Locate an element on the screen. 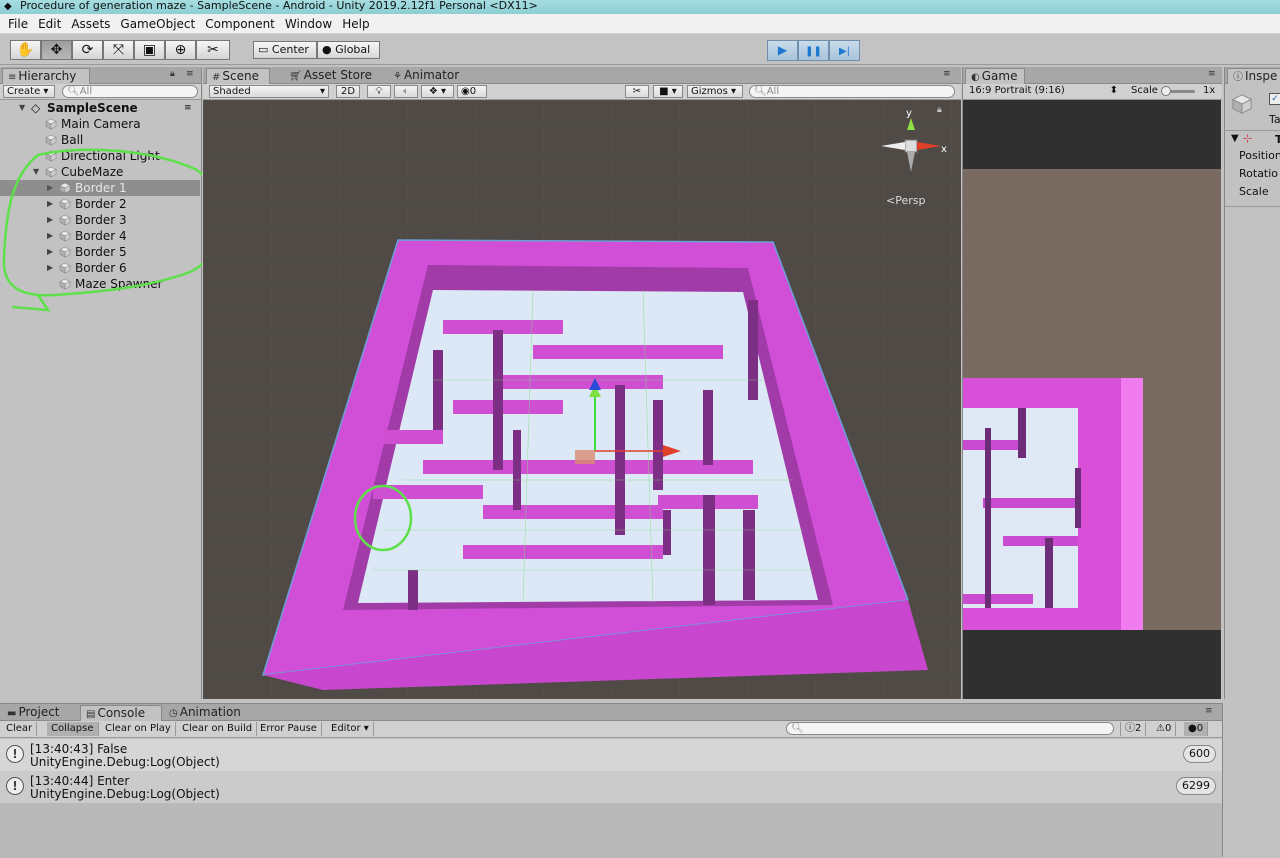  divider is located at coordinates (1252, 130).